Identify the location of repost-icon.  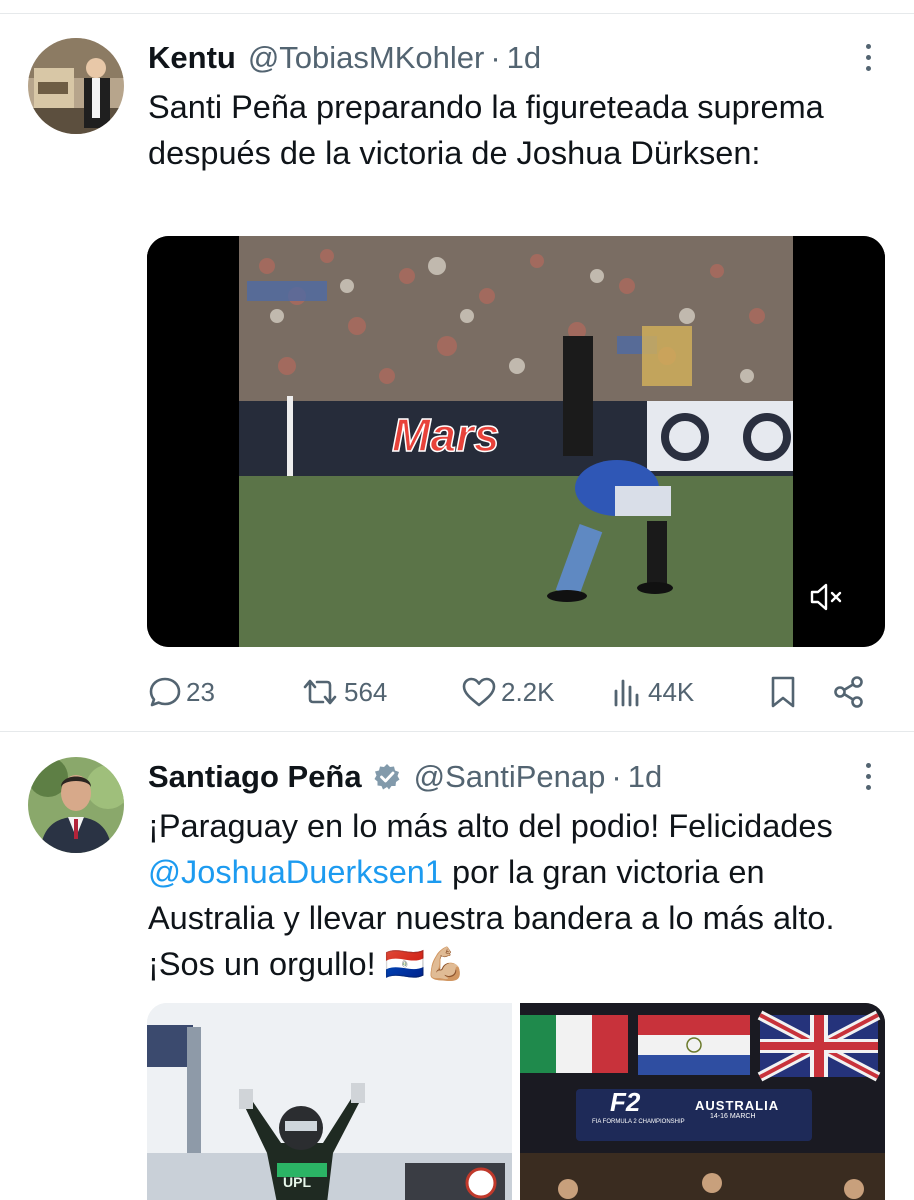
(320, 692).